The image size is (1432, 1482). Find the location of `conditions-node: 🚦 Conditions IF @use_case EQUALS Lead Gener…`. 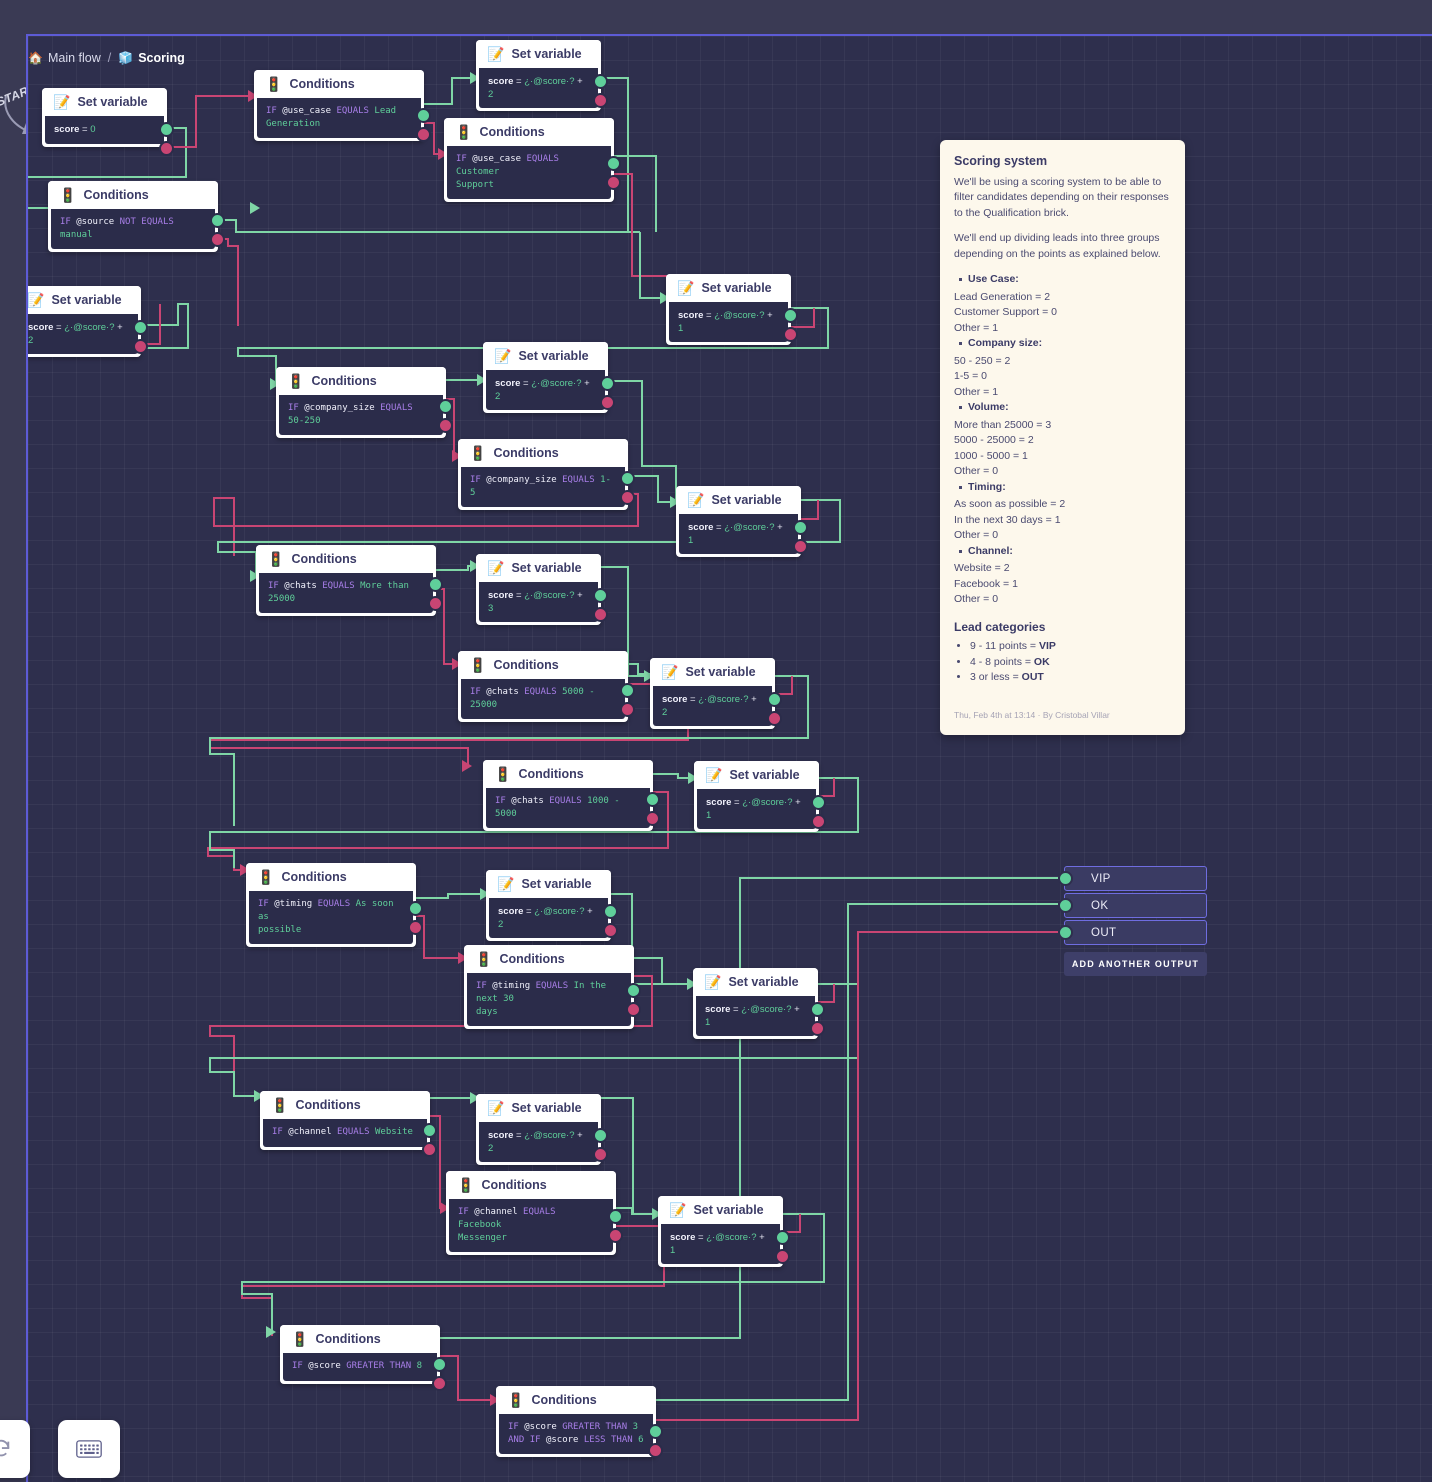

conditions-node: 🚦 Conditions IF @use_case EQUALS Lead Gener… is located at coordinates (342, 106).